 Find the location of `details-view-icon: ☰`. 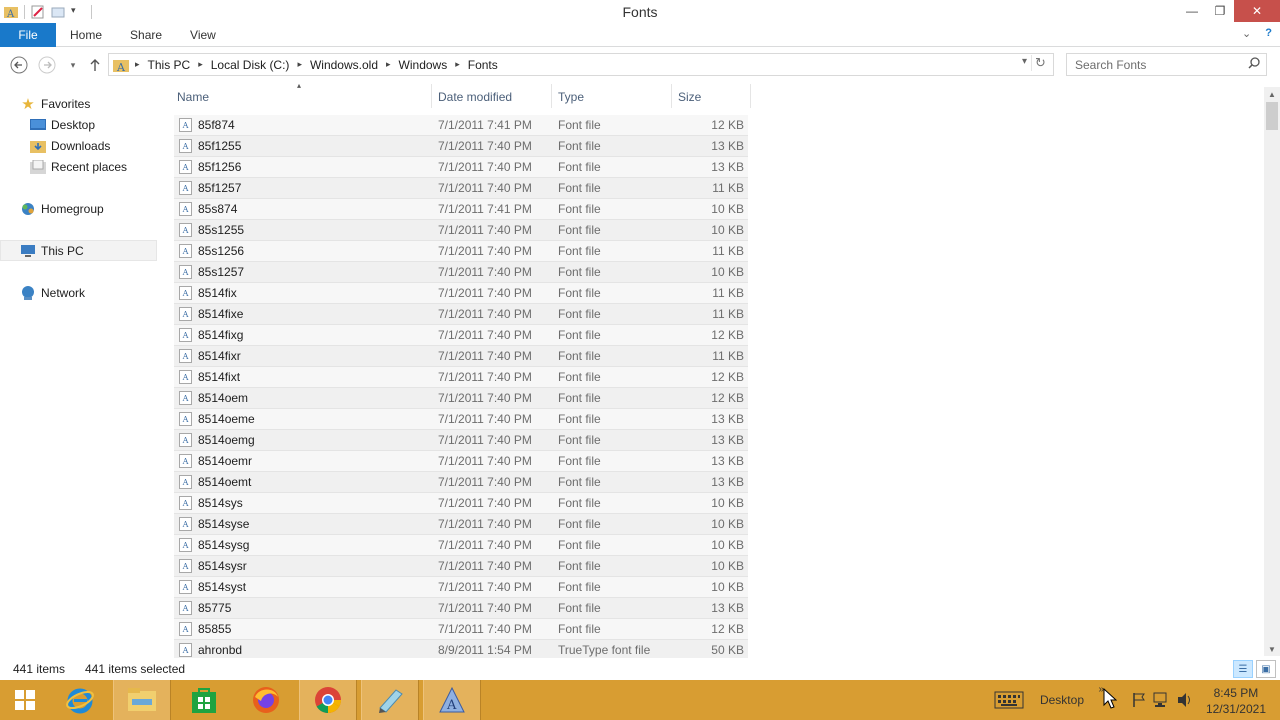

details-view-icon: ☰ is located at coordinates (1243, 669).